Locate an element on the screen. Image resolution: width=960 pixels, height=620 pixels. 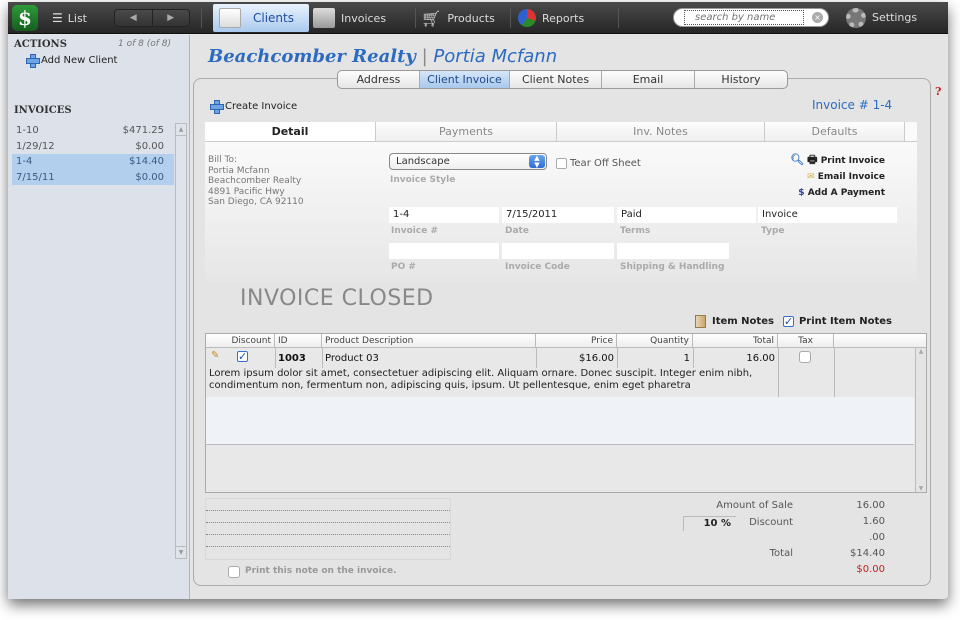
column-header-id: ID is located at coordinates (298, 341).